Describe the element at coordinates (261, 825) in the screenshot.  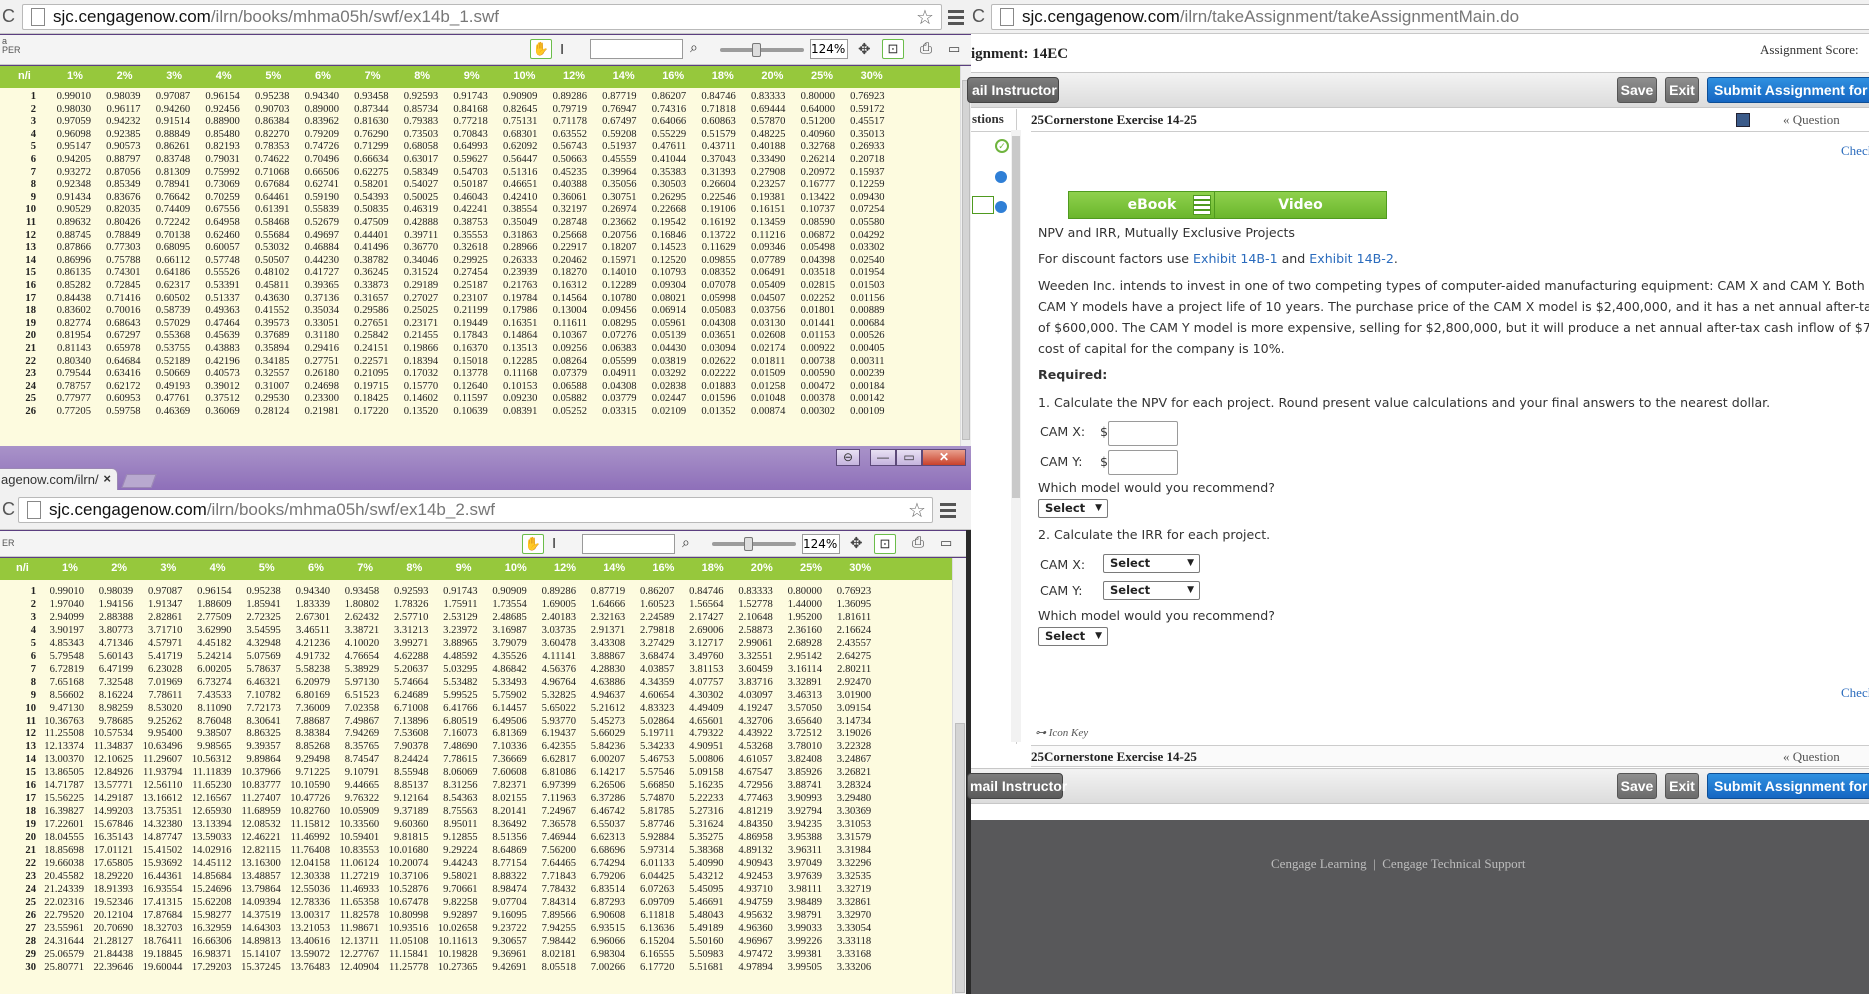
I see `table-cell: 12.08532` at that location.